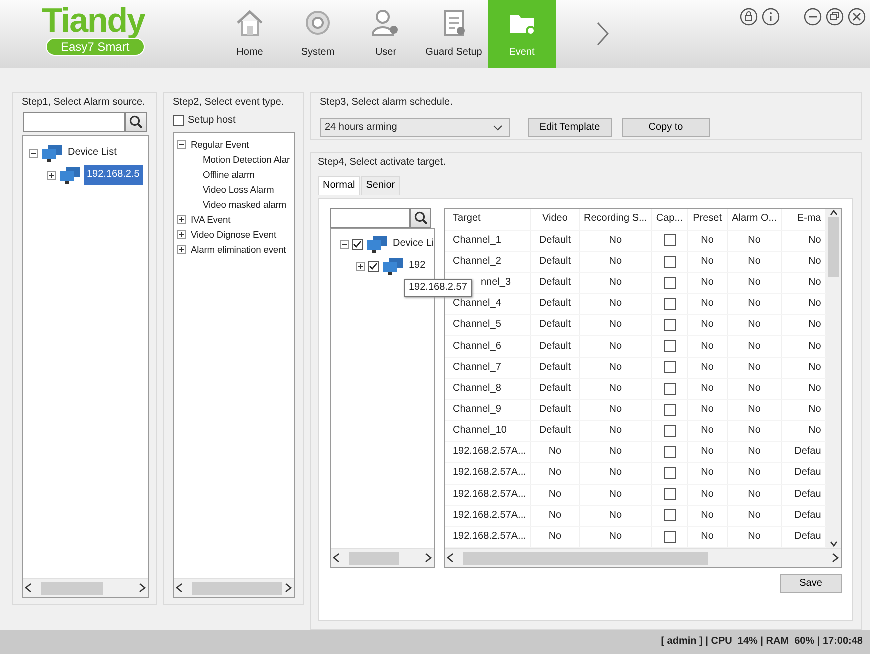  I want to click on tree-item: Alarm elimination event, so click(238, 250).